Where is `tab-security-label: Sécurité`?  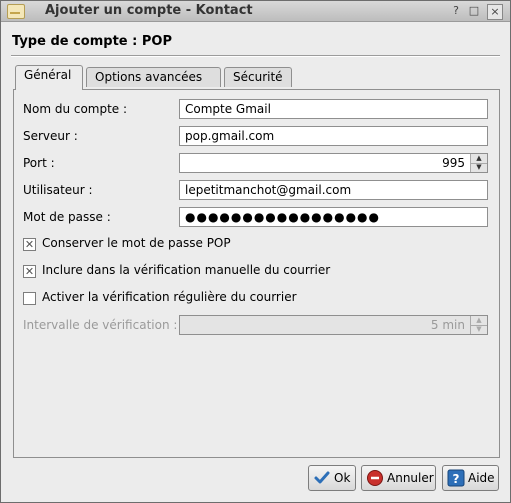 tab-security-label: Sécurité is located at coordinates (258, 77).